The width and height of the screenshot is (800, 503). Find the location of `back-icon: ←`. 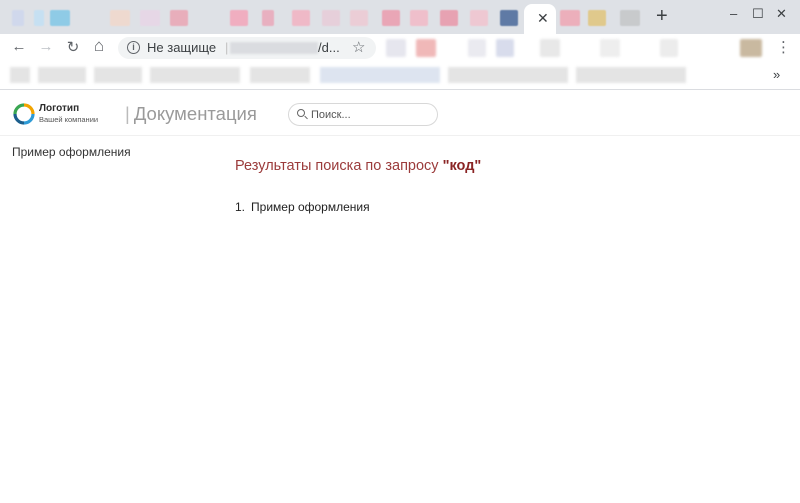

back-icon: ← is located at coordinates (19, 46).